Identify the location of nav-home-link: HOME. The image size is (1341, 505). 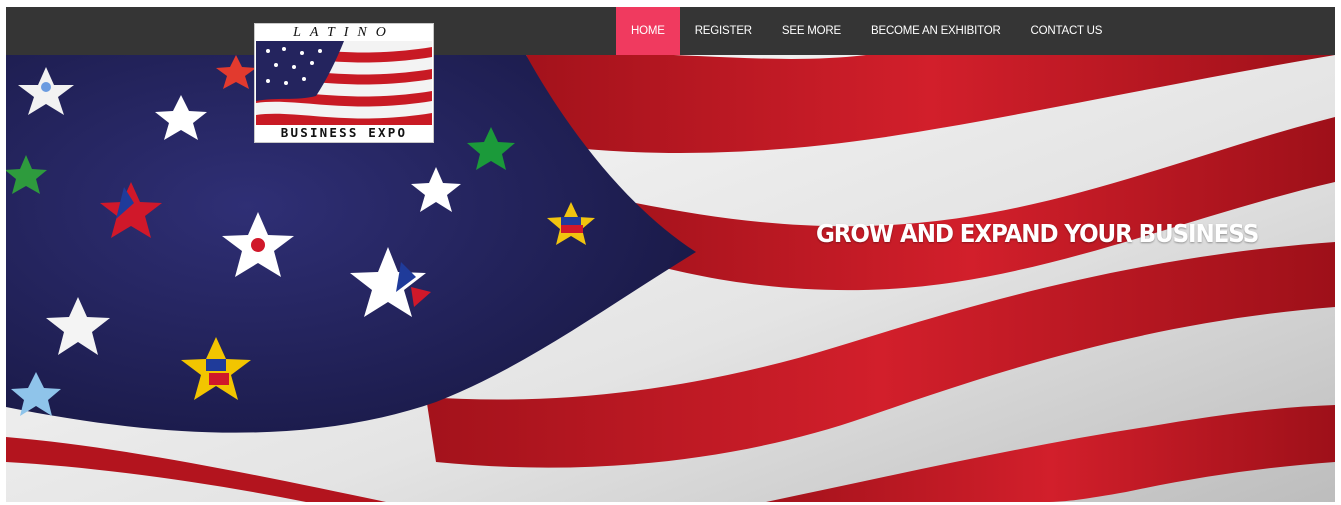
(648, 31).